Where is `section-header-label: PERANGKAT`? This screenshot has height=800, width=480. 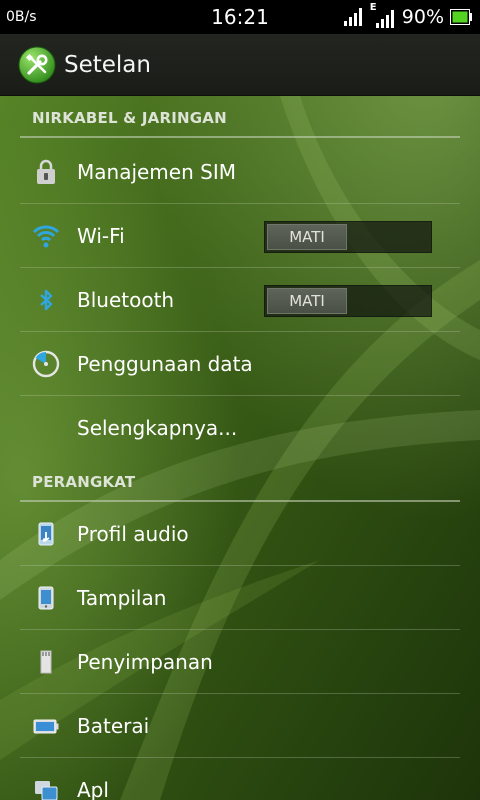
section-header-label: PERANGKAT is located at coordinates (84, 482).